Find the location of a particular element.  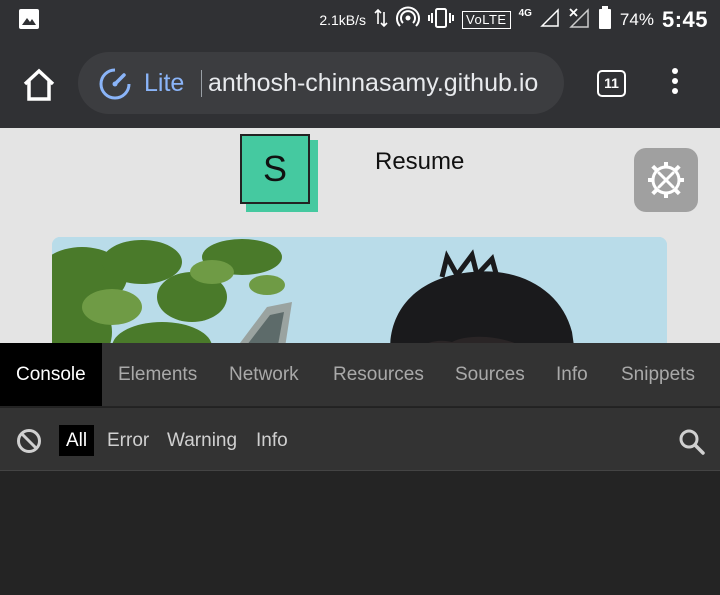

tab-info: Info is located at coordinates (572, 374).